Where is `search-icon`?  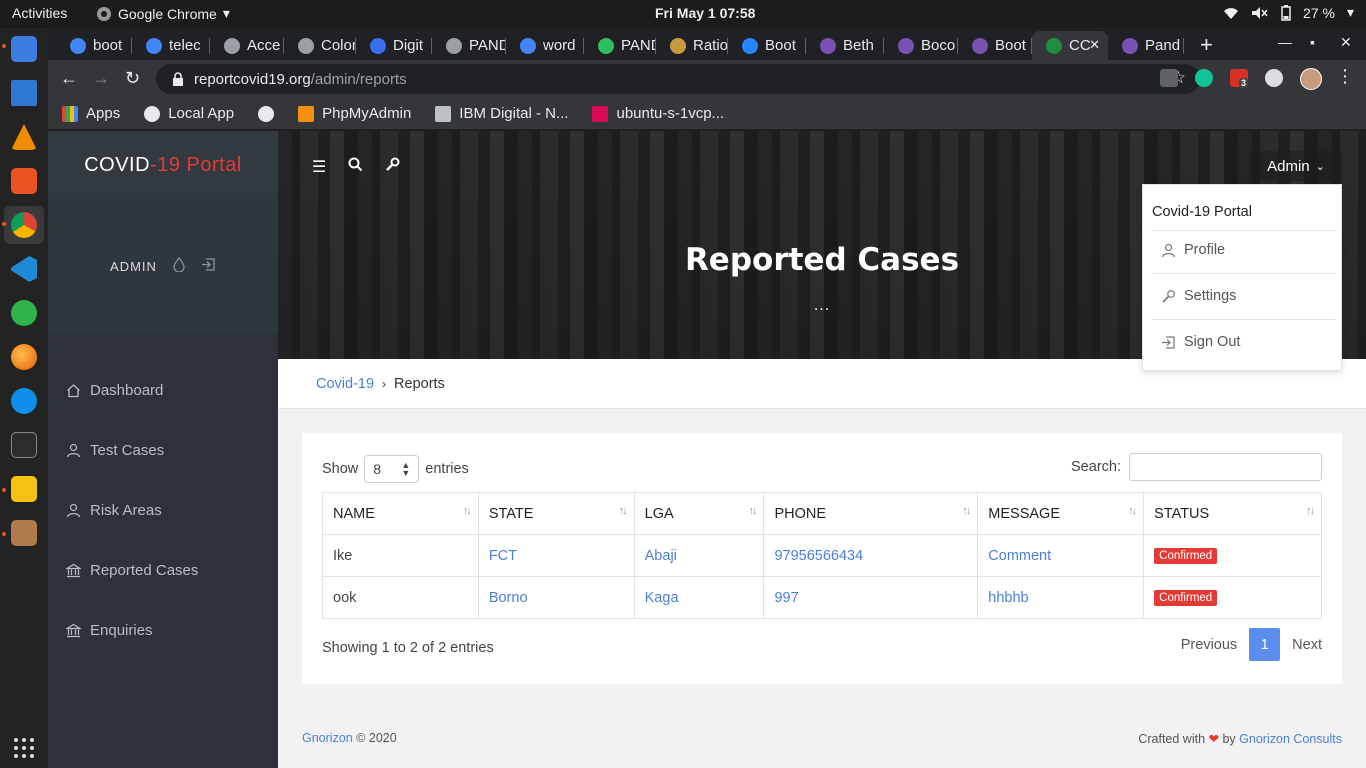 search-icon is located at coordinates (355, 167).